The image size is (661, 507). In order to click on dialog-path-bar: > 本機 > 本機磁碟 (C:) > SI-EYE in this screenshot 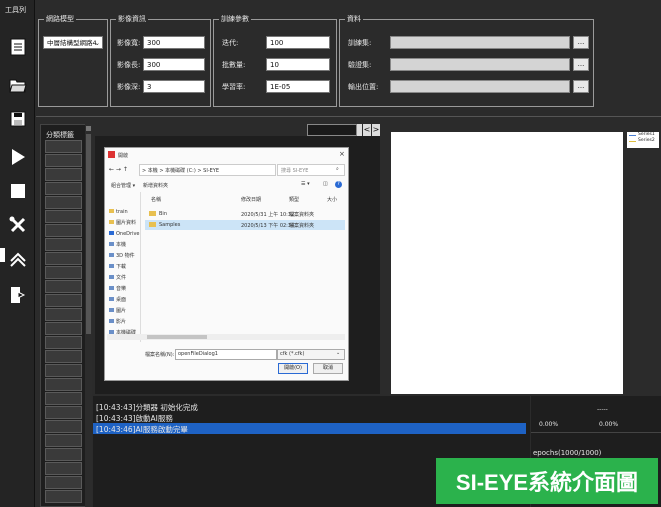, I will do `click(207, 170)`.